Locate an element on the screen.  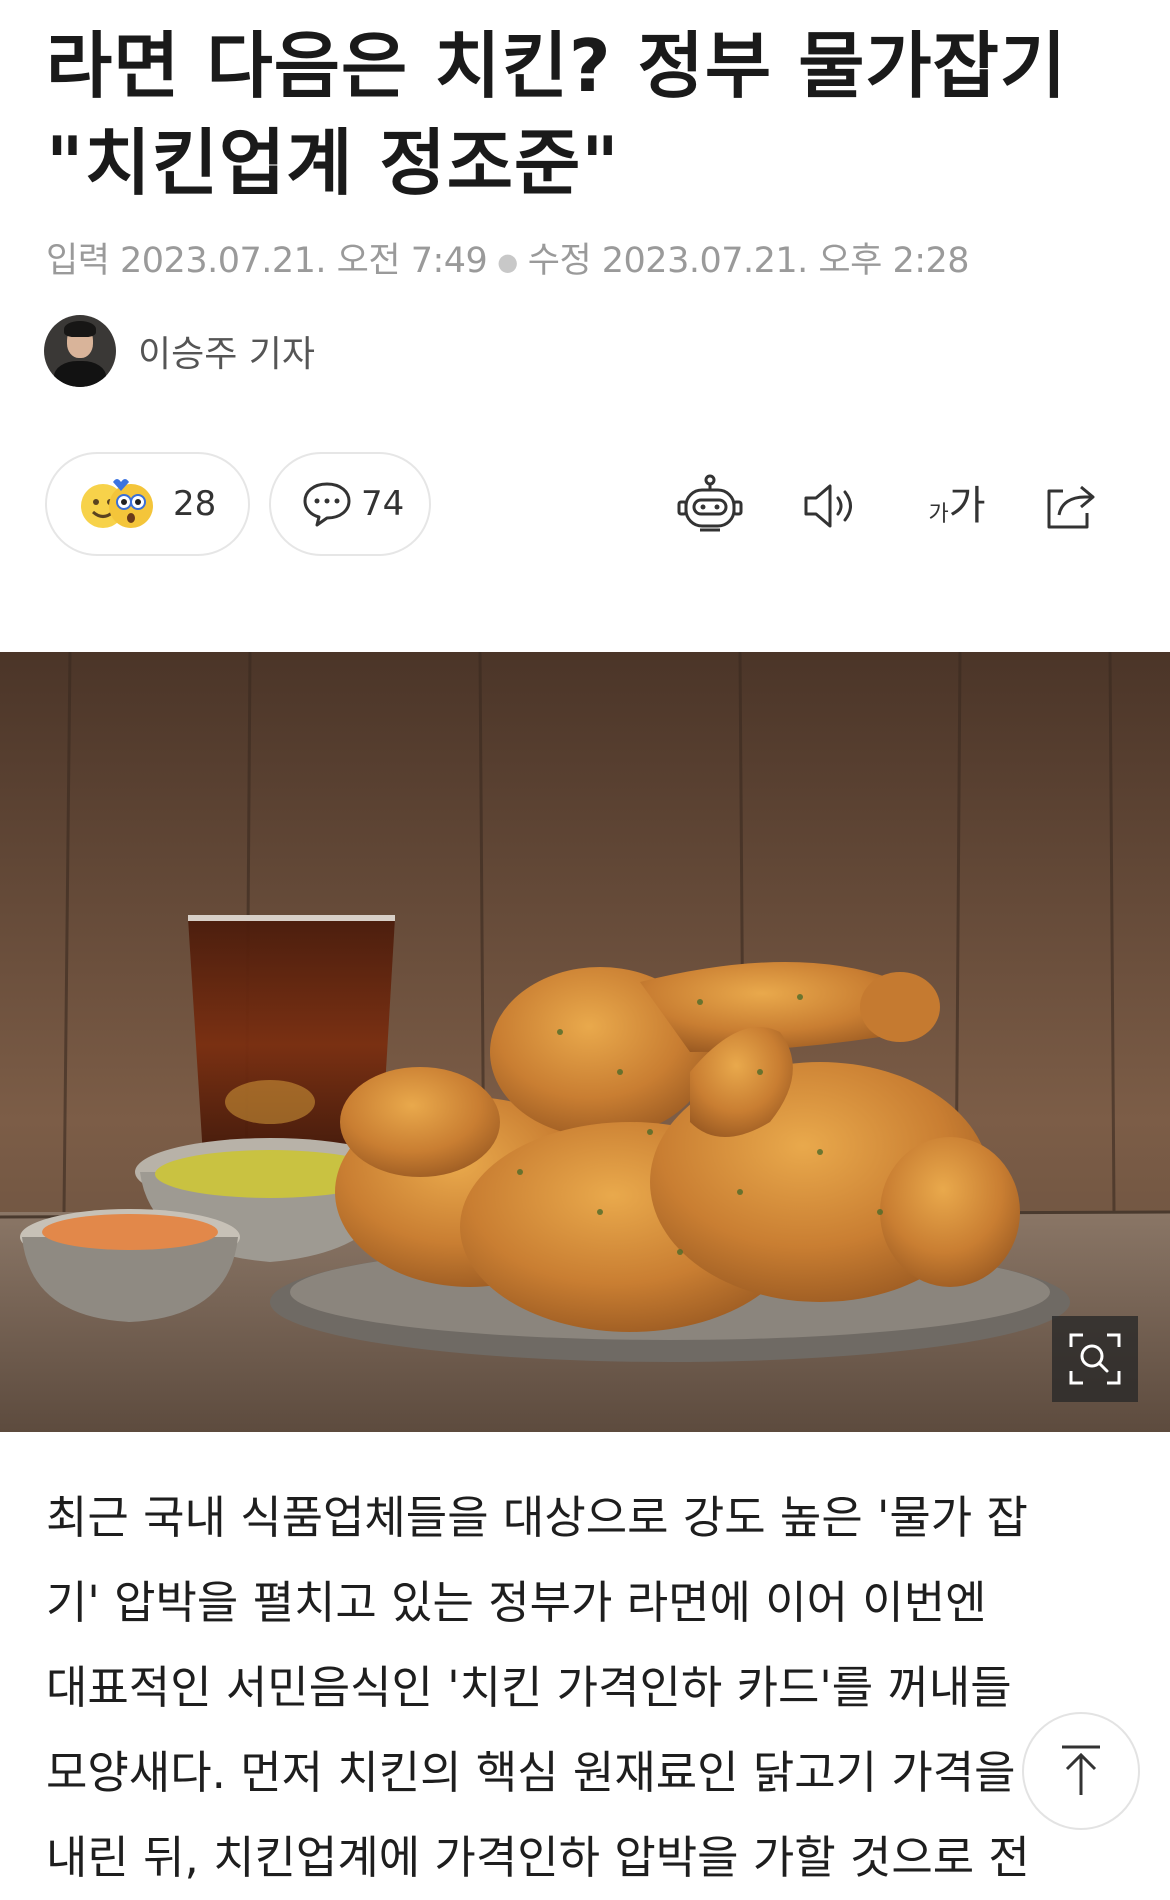
article-headline: 라면 다음은 치킨? 정부 물가잡기 "치킨업계 정조준" is located at coordinates (591, 115).